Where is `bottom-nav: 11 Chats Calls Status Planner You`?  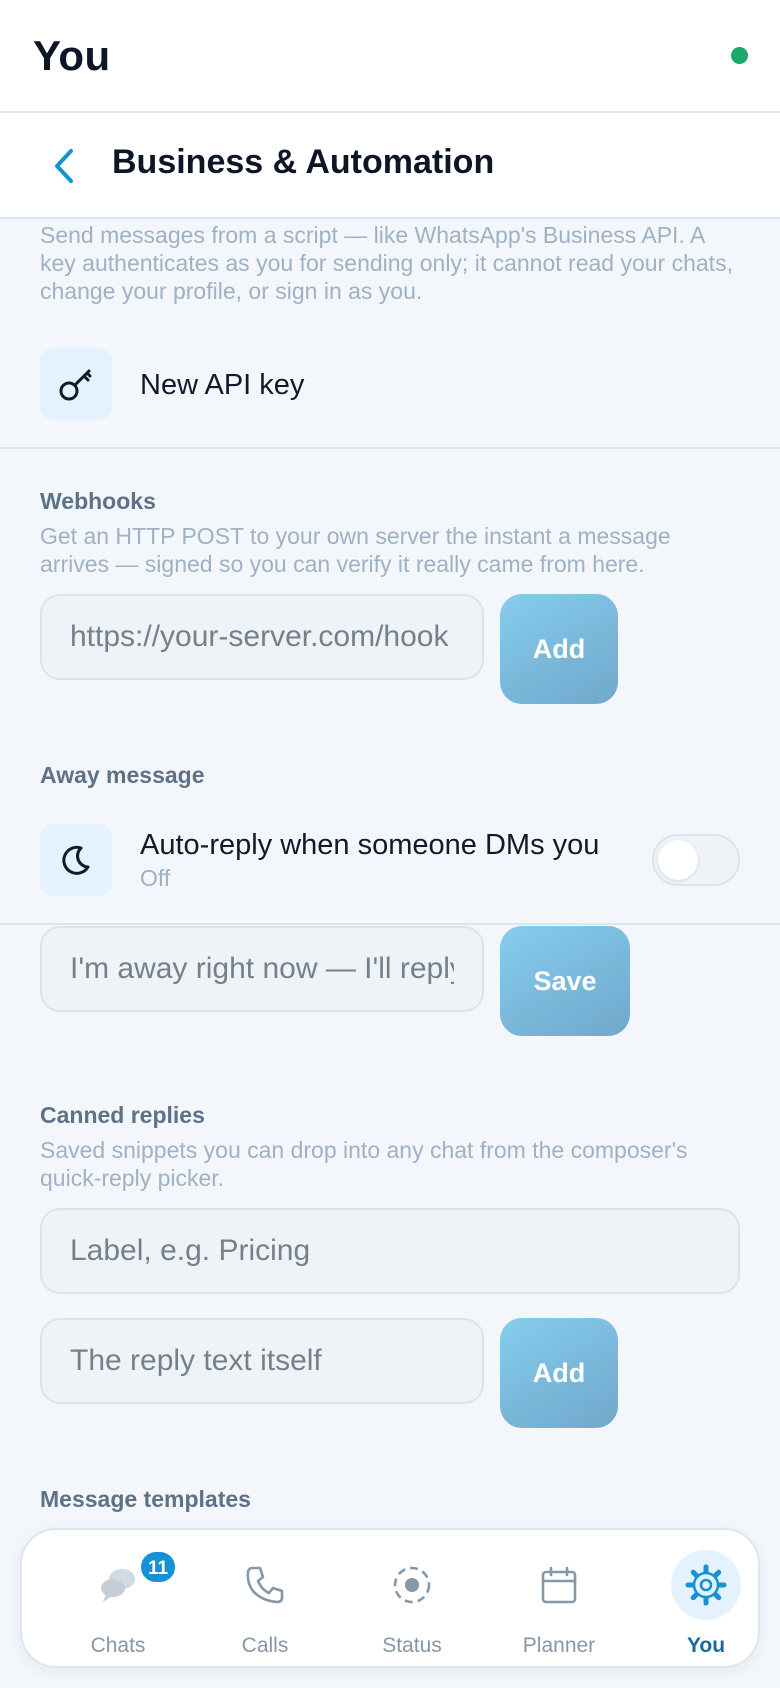
bottom-nav: 11 Chats Calls Status Planner You is located at coordinates (390, 1598).